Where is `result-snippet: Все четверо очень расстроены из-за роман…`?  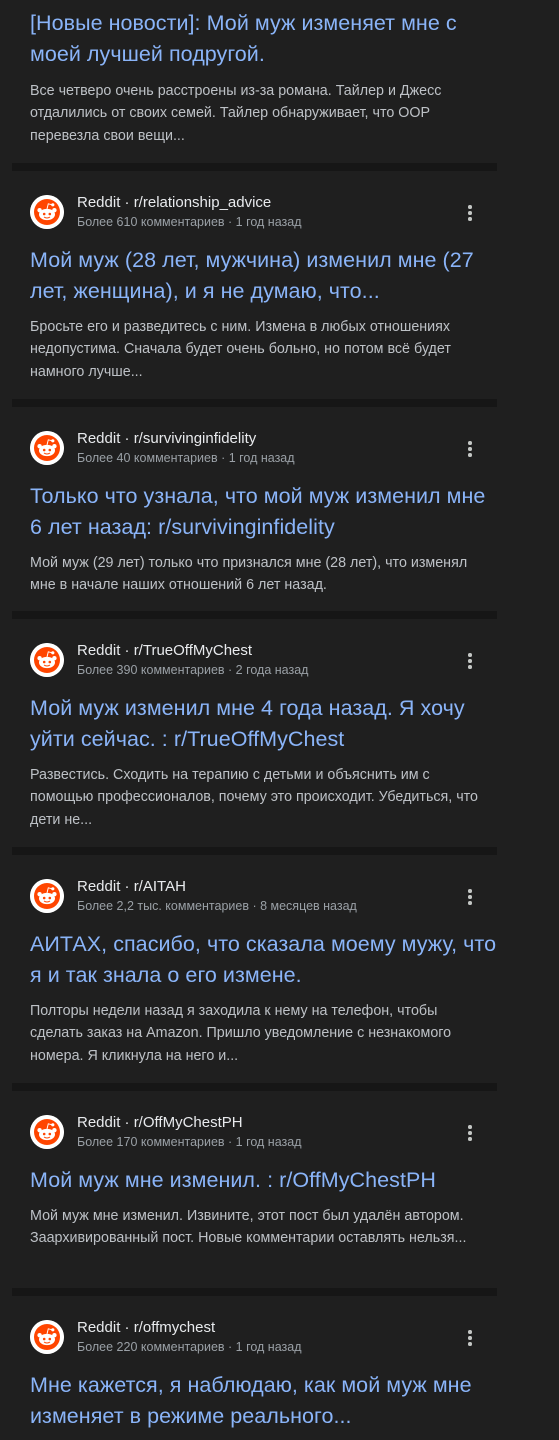
result-snippet: Все четверо очень расстроены из-за роман… is located at coordinates (236, 113).